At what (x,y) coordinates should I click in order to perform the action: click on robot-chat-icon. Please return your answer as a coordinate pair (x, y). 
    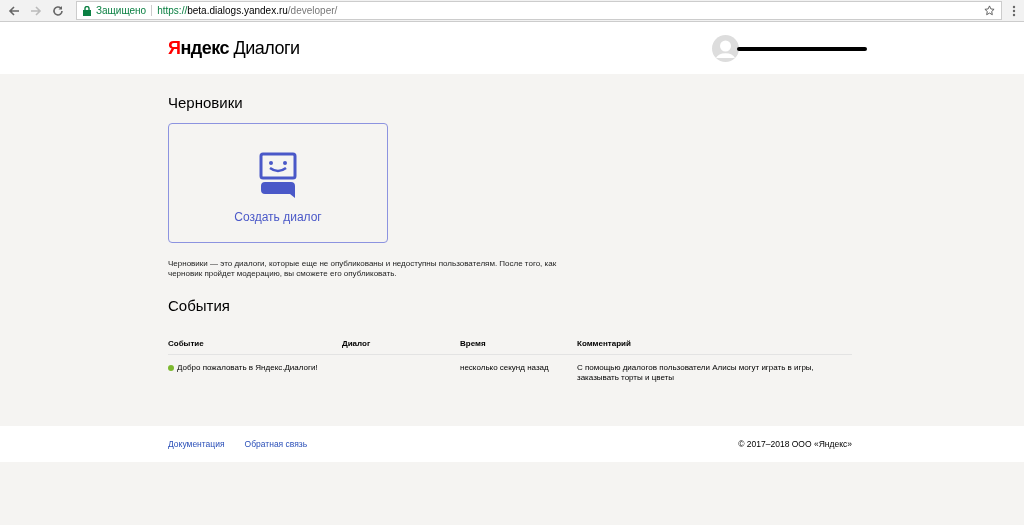
    Looking at the image, I should click on (278, 174).